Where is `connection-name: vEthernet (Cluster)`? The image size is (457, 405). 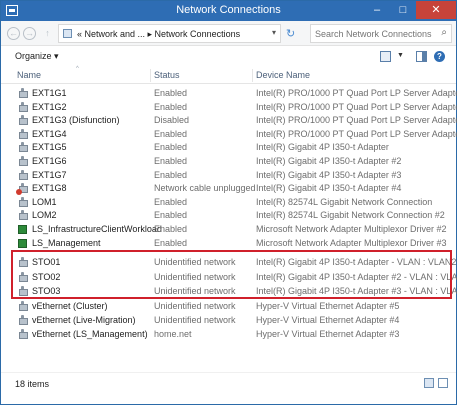
connection-name: vEthernet (Cluster) is located at coordinates (70, 306).